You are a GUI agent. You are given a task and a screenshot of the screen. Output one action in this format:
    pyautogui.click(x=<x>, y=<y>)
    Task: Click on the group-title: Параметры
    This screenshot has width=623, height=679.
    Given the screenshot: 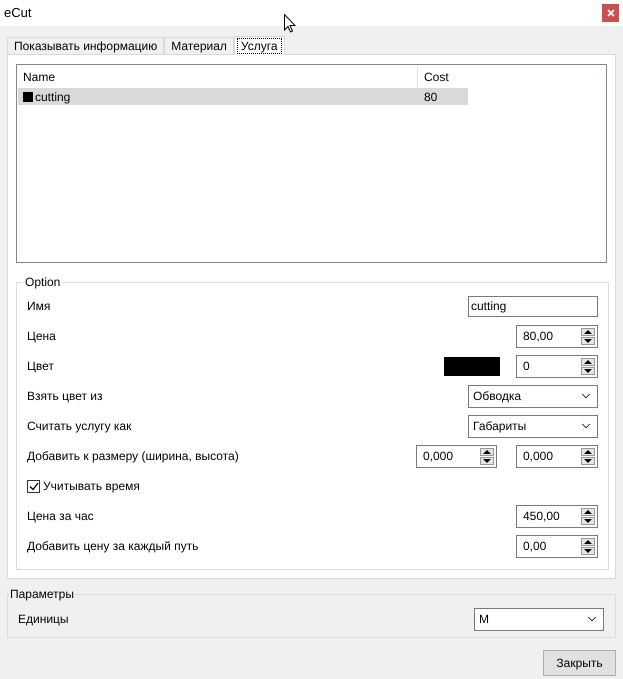 What is the action you would take?
    pyautogui.click(x=42, y=594)
    